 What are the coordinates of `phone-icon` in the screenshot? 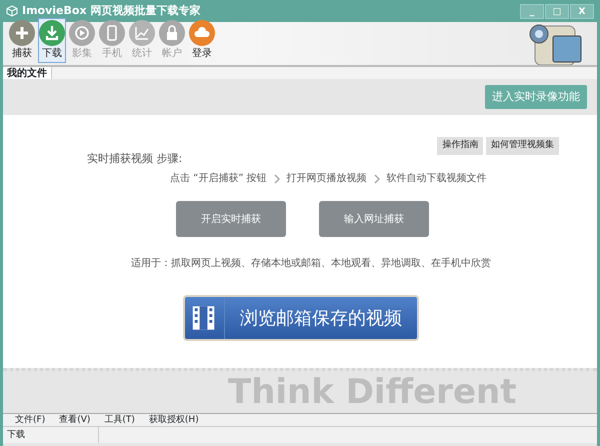 It's located at (112, 33).